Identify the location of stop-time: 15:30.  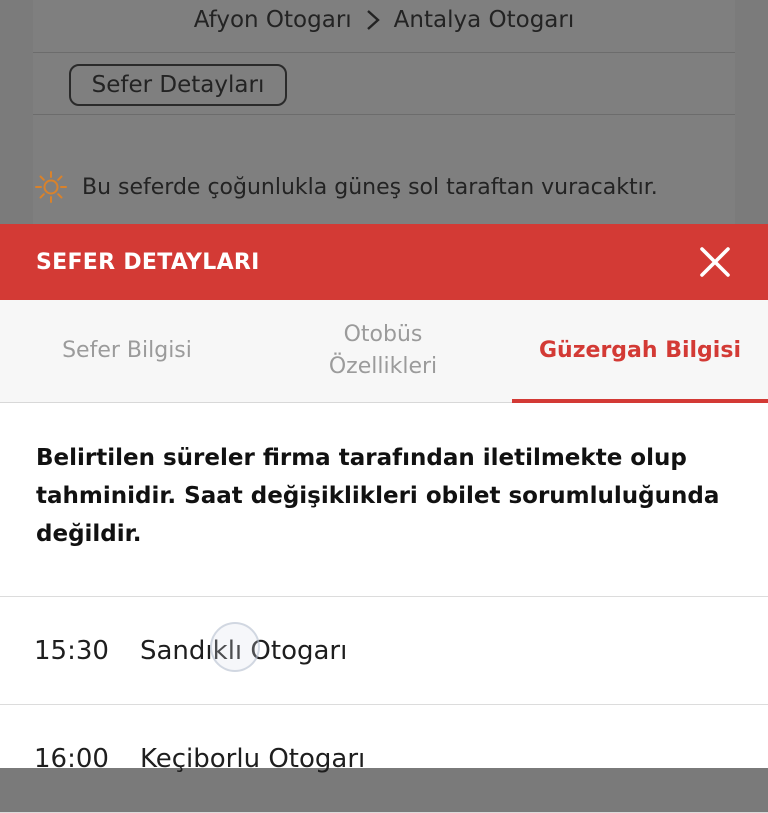
(71, 650).